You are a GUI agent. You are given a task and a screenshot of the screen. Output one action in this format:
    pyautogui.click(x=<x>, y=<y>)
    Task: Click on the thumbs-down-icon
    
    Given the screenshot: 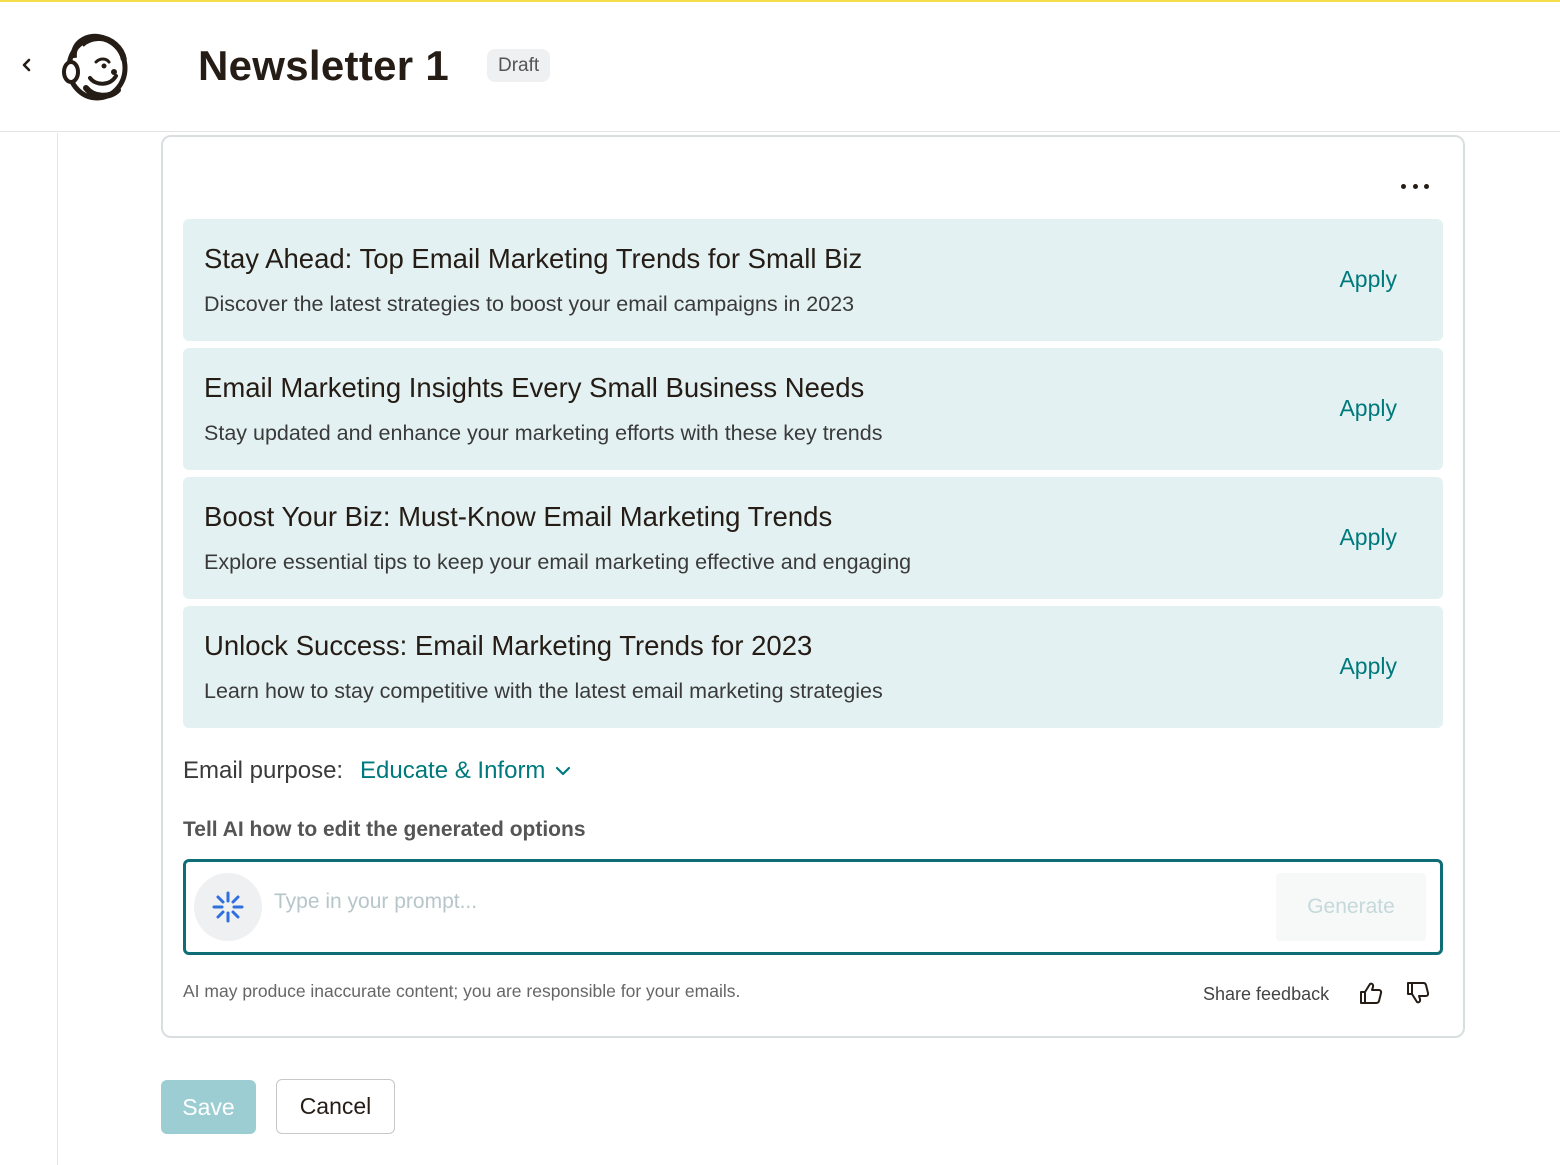 What is the action you would take?
    pyautogui.click(x=1418, y=993)
    